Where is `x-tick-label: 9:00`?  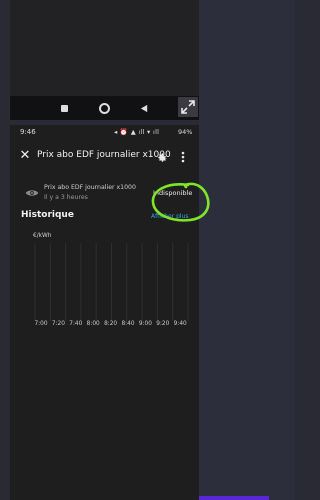 x-tick-label: 9:00 is located at coordinates (145, 324).